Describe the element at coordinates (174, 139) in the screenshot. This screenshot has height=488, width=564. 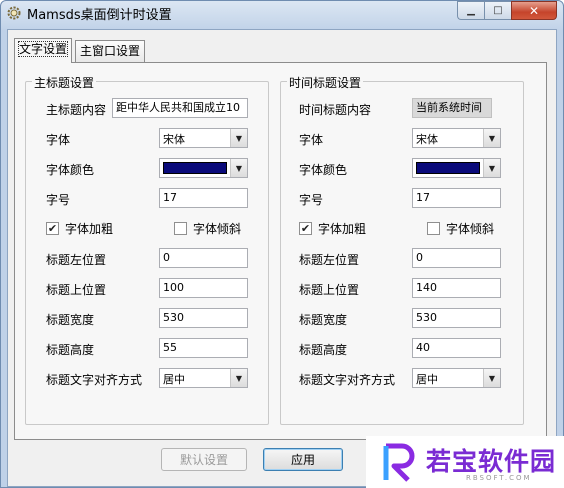
I see `main-font-value: 宋体` at that location.